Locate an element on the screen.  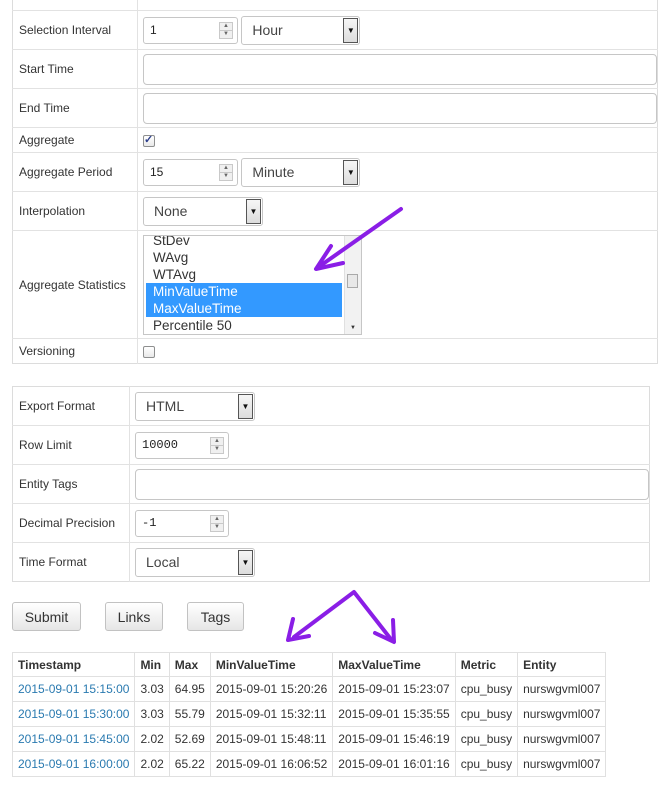
selection-interval-count: 1 ▲ ▼ is located at coordinates (190, 30).